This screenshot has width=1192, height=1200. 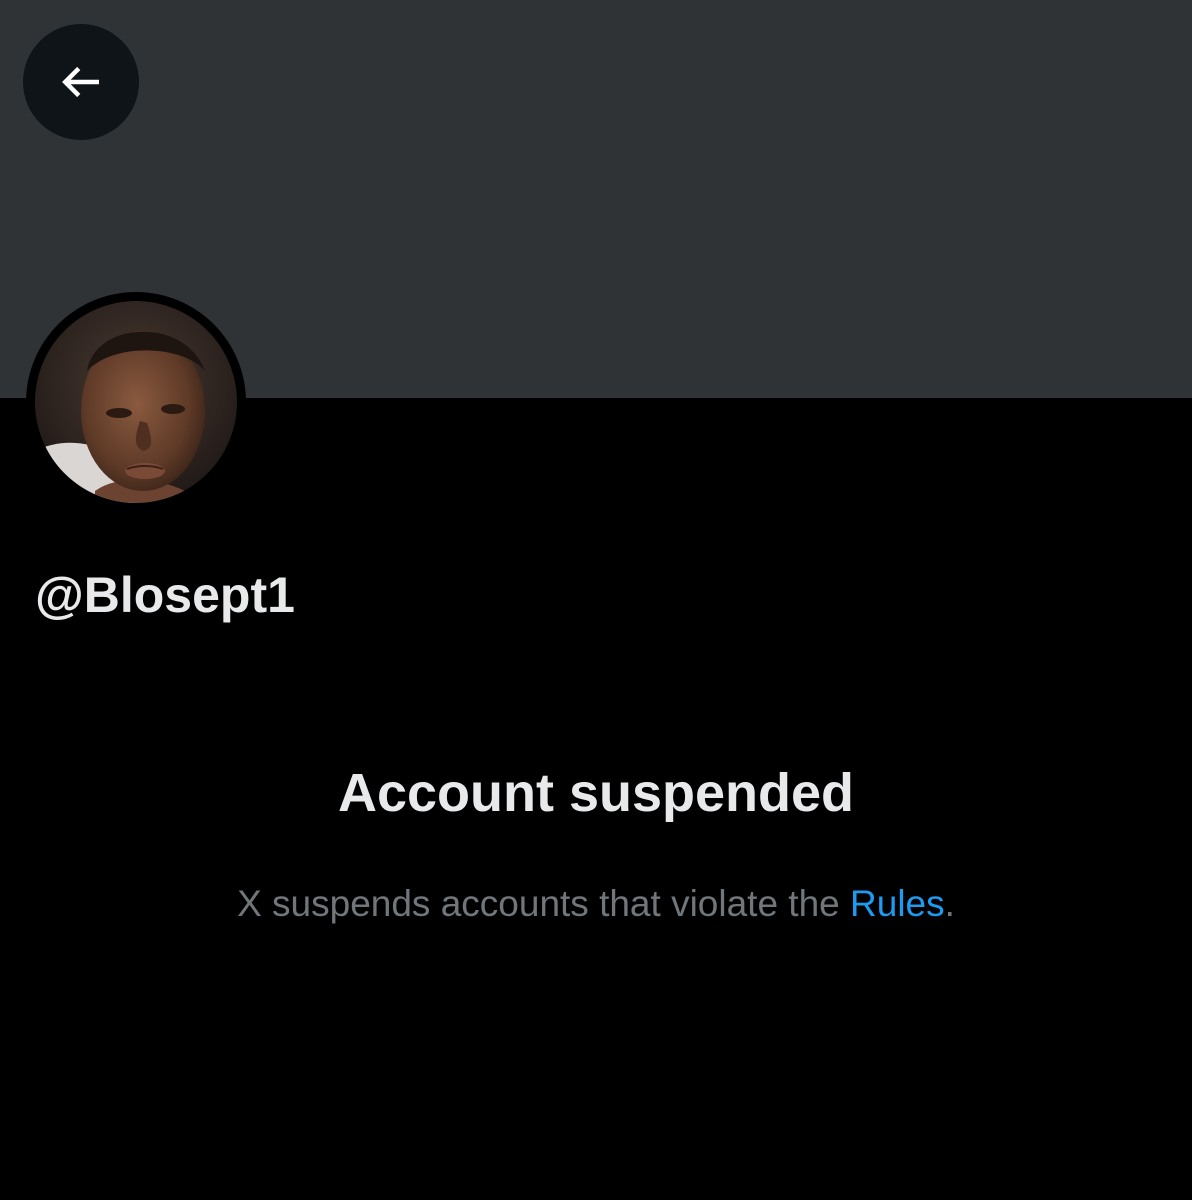 What do you see at coordinates (949, 903) in the screenshot?
I see `suspension-message-period: .` at bounding box center [949, 903].